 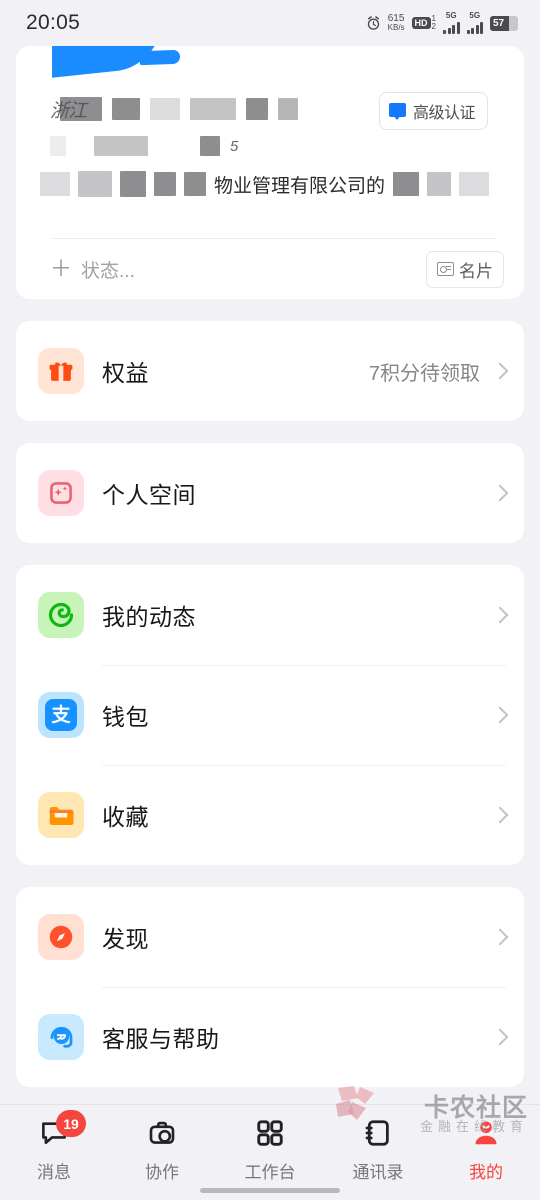 I want to click on profile-company-text: 物业管理有限公司的, so click(x=300, y=186).